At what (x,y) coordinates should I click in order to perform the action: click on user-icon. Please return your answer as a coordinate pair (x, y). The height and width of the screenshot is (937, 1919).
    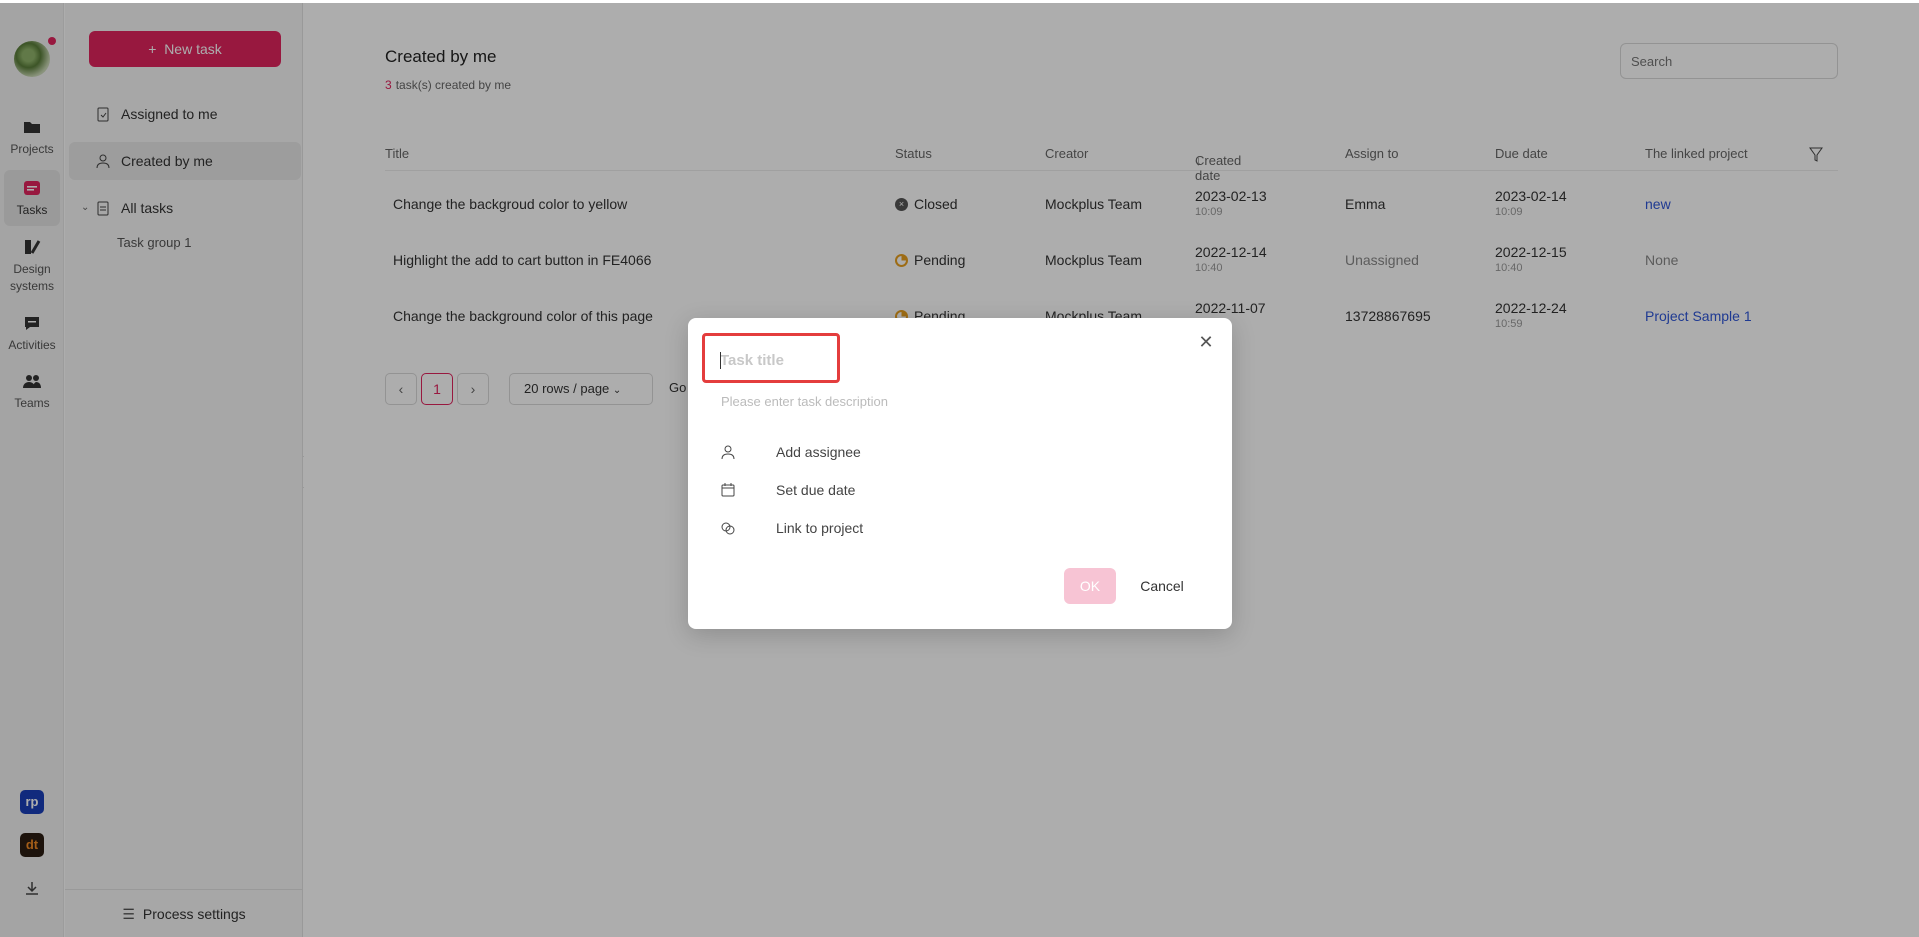
    Looking at the image, I should click on (728, 452).